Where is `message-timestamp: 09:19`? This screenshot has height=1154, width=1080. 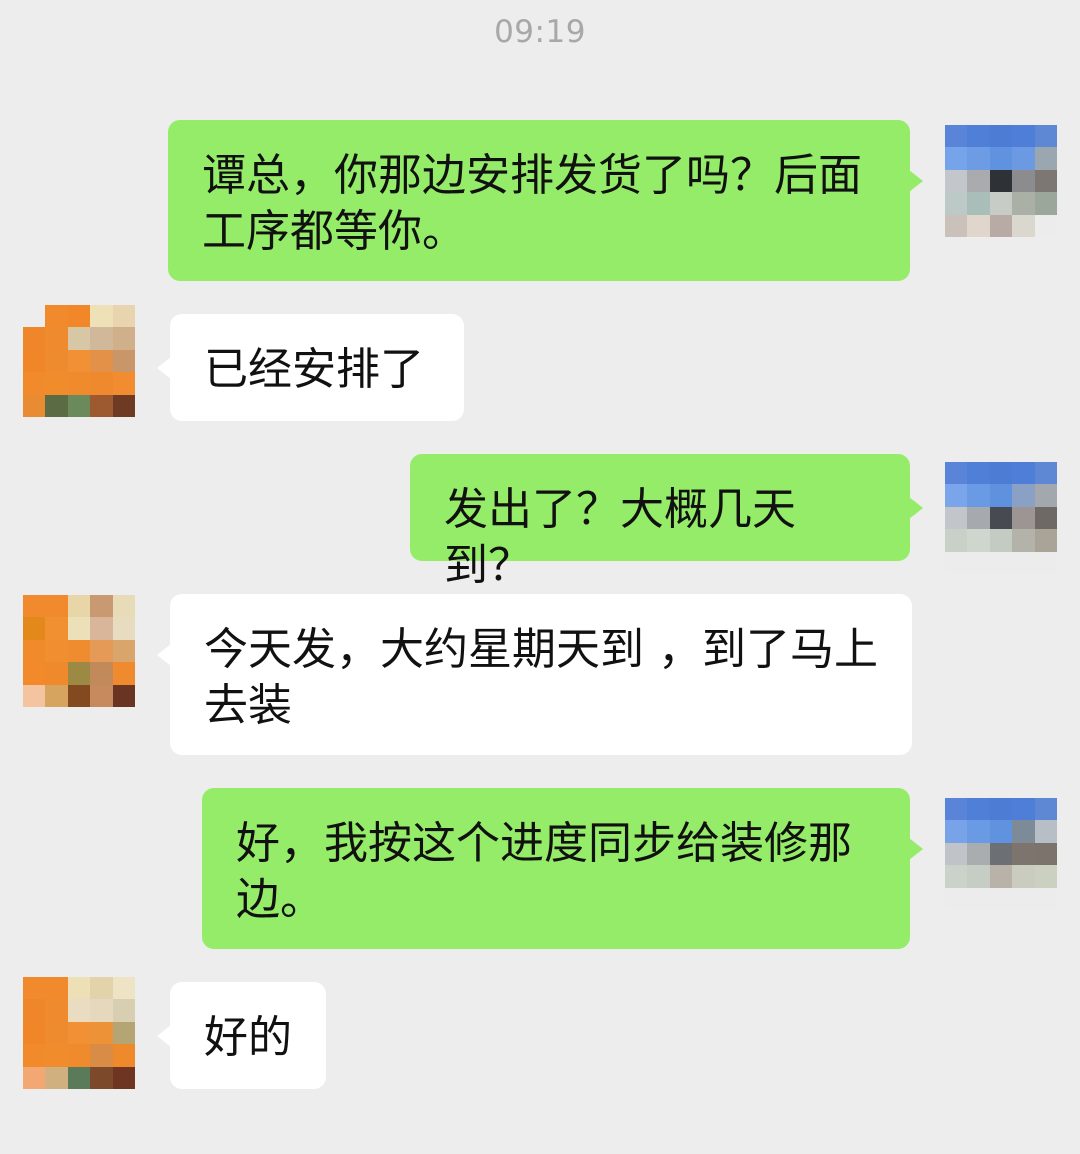
message-timestamp: 09:19 is located at coordinates (540, 32).